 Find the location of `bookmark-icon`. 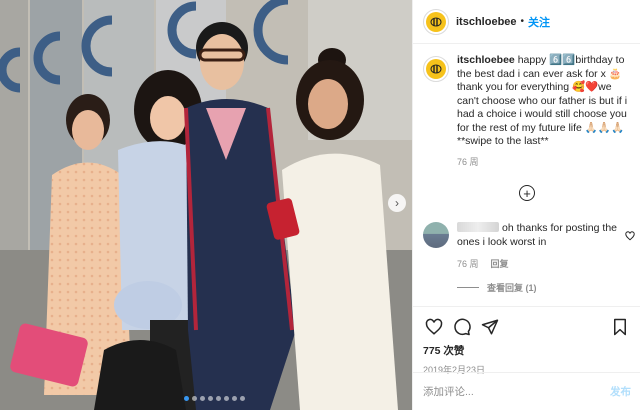

bookmark-icon is located at coordinates (620, 327).